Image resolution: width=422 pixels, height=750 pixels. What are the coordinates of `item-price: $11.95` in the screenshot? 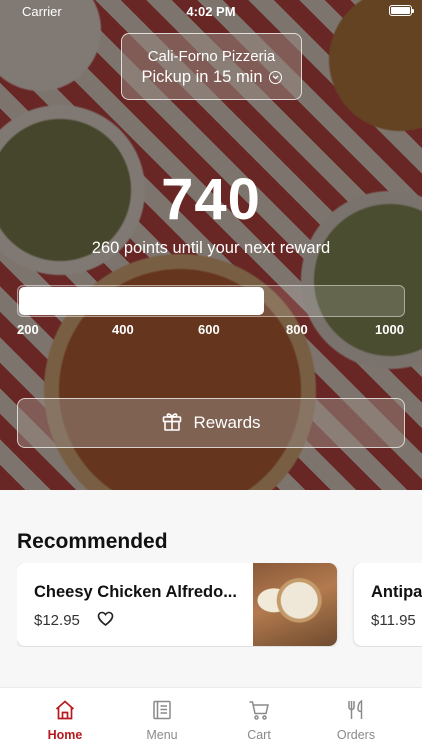 It's located at (393, 620).